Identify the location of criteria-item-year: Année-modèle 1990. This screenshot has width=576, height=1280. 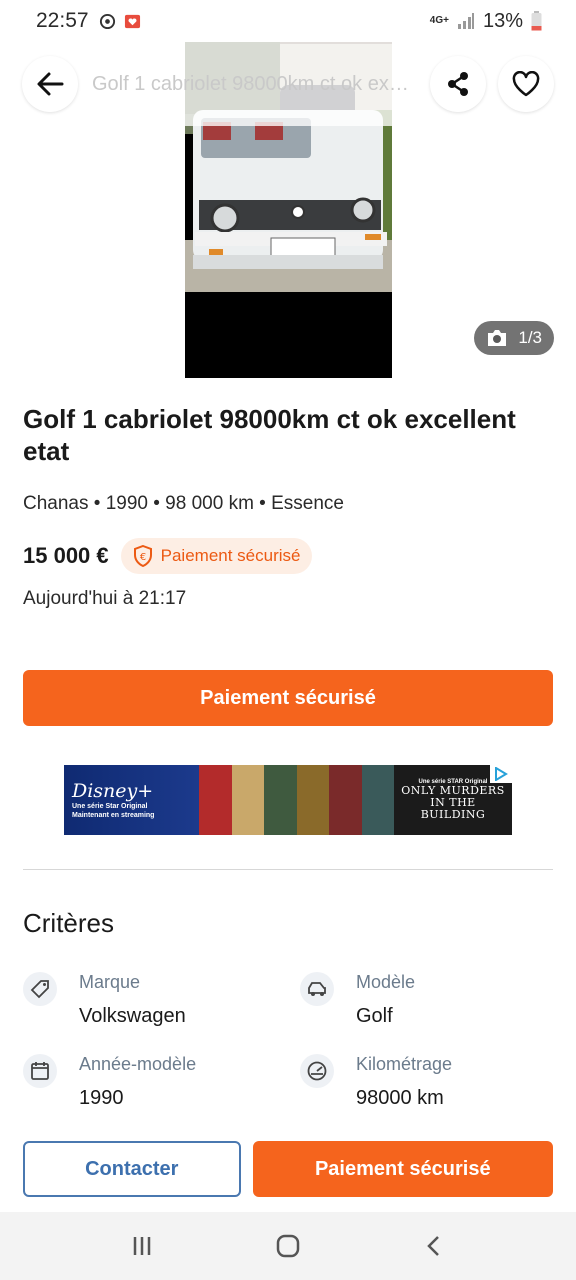
(109, 1082).